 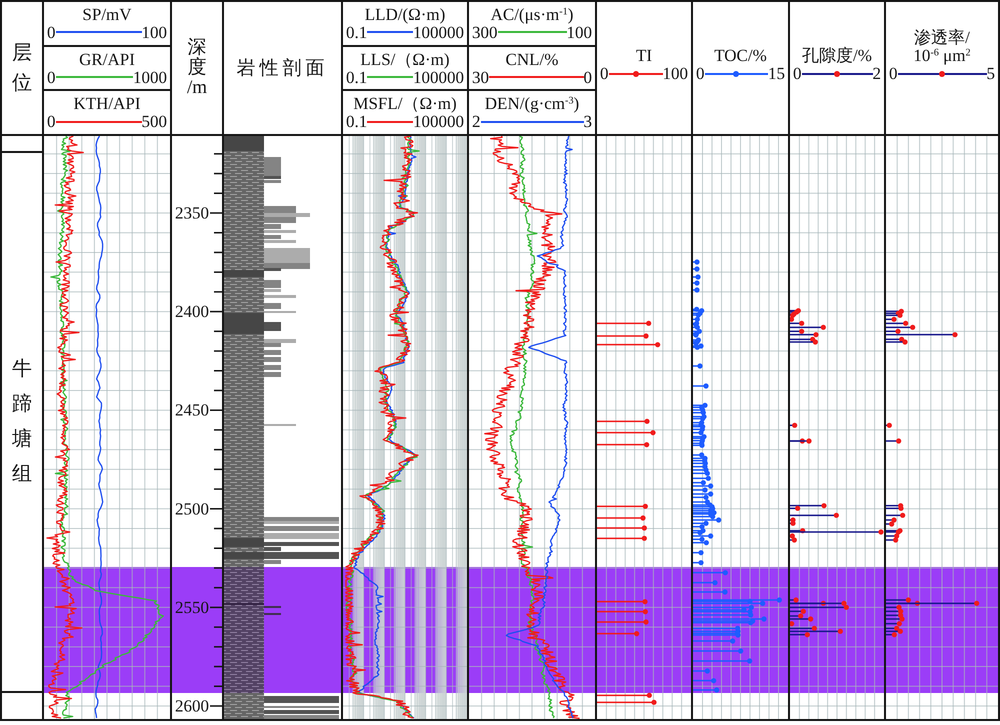 I want to click on scale-max: 500, so click(x=154, y=121).